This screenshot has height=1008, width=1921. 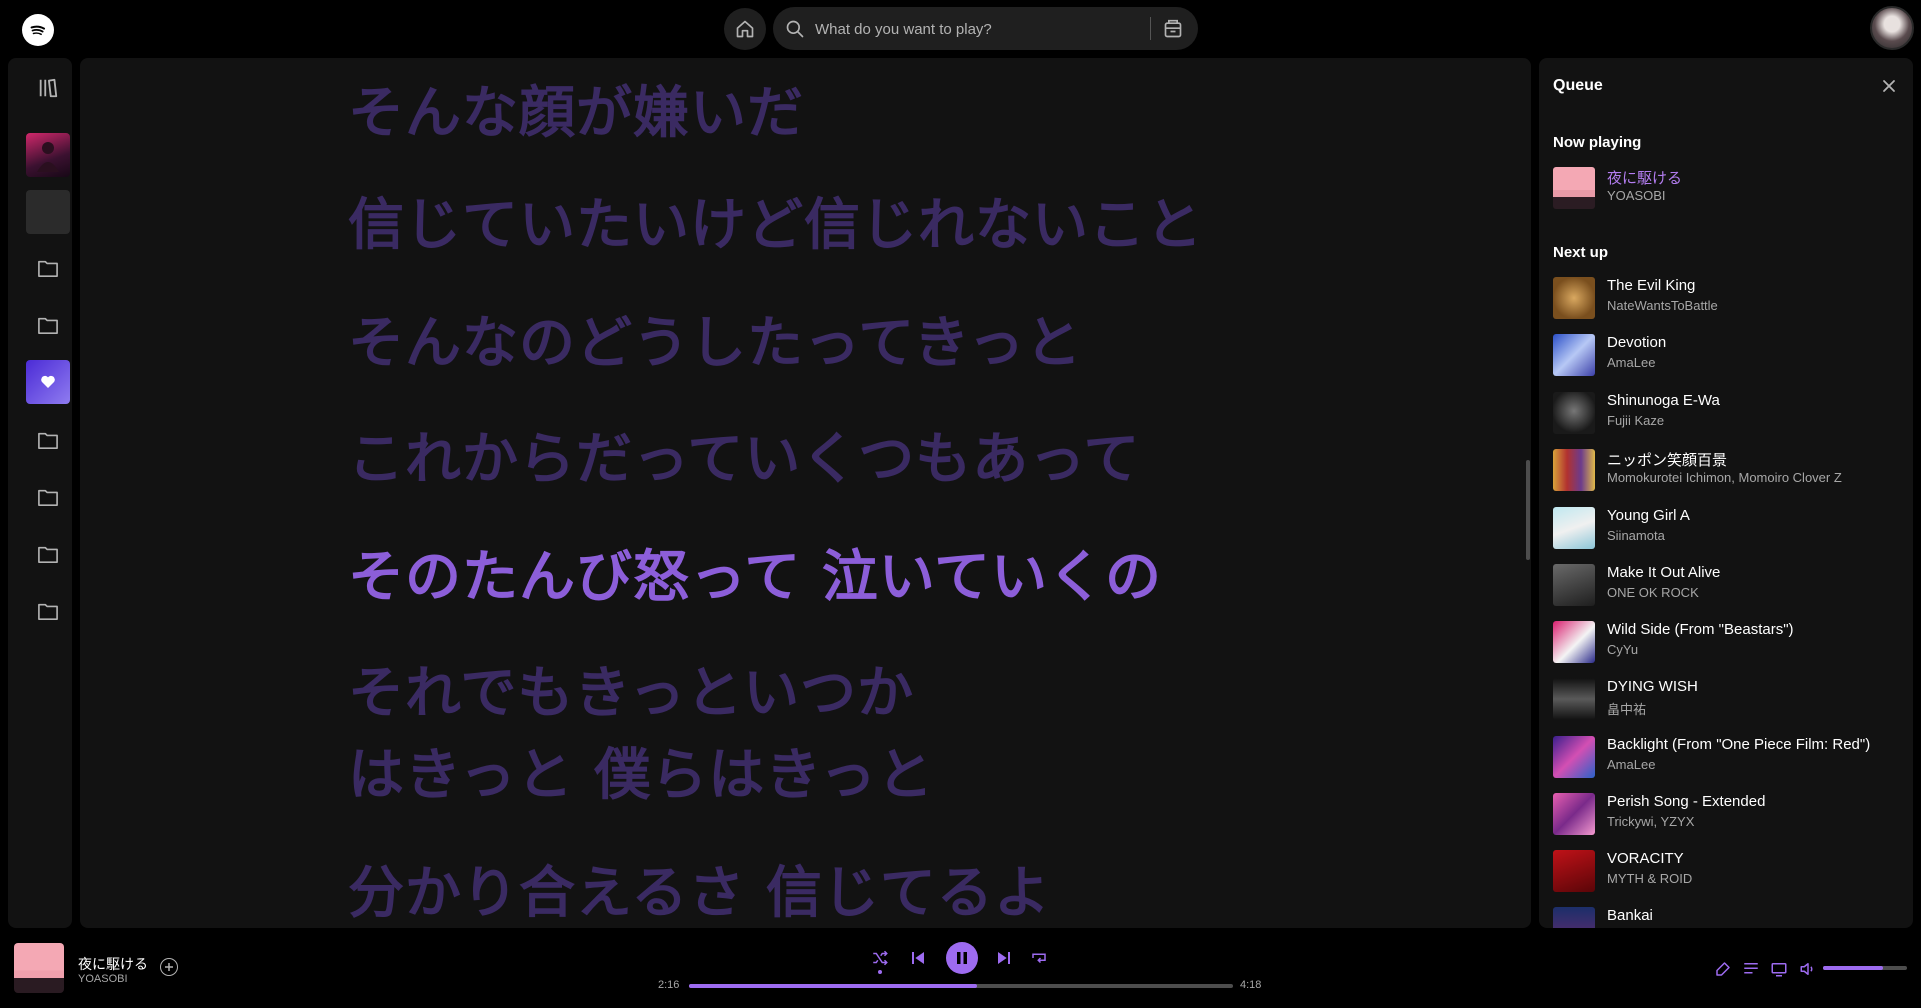 What do you see at coordinates (48, 382) in the screenshot?
I see `sidebar-liked-songs` at bounding box center [48, 382].